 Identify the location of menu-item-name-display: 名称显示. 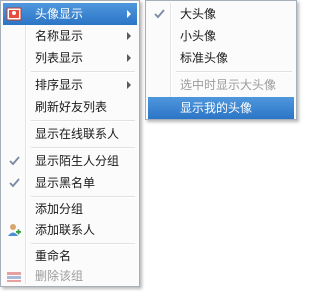
(70, 36).